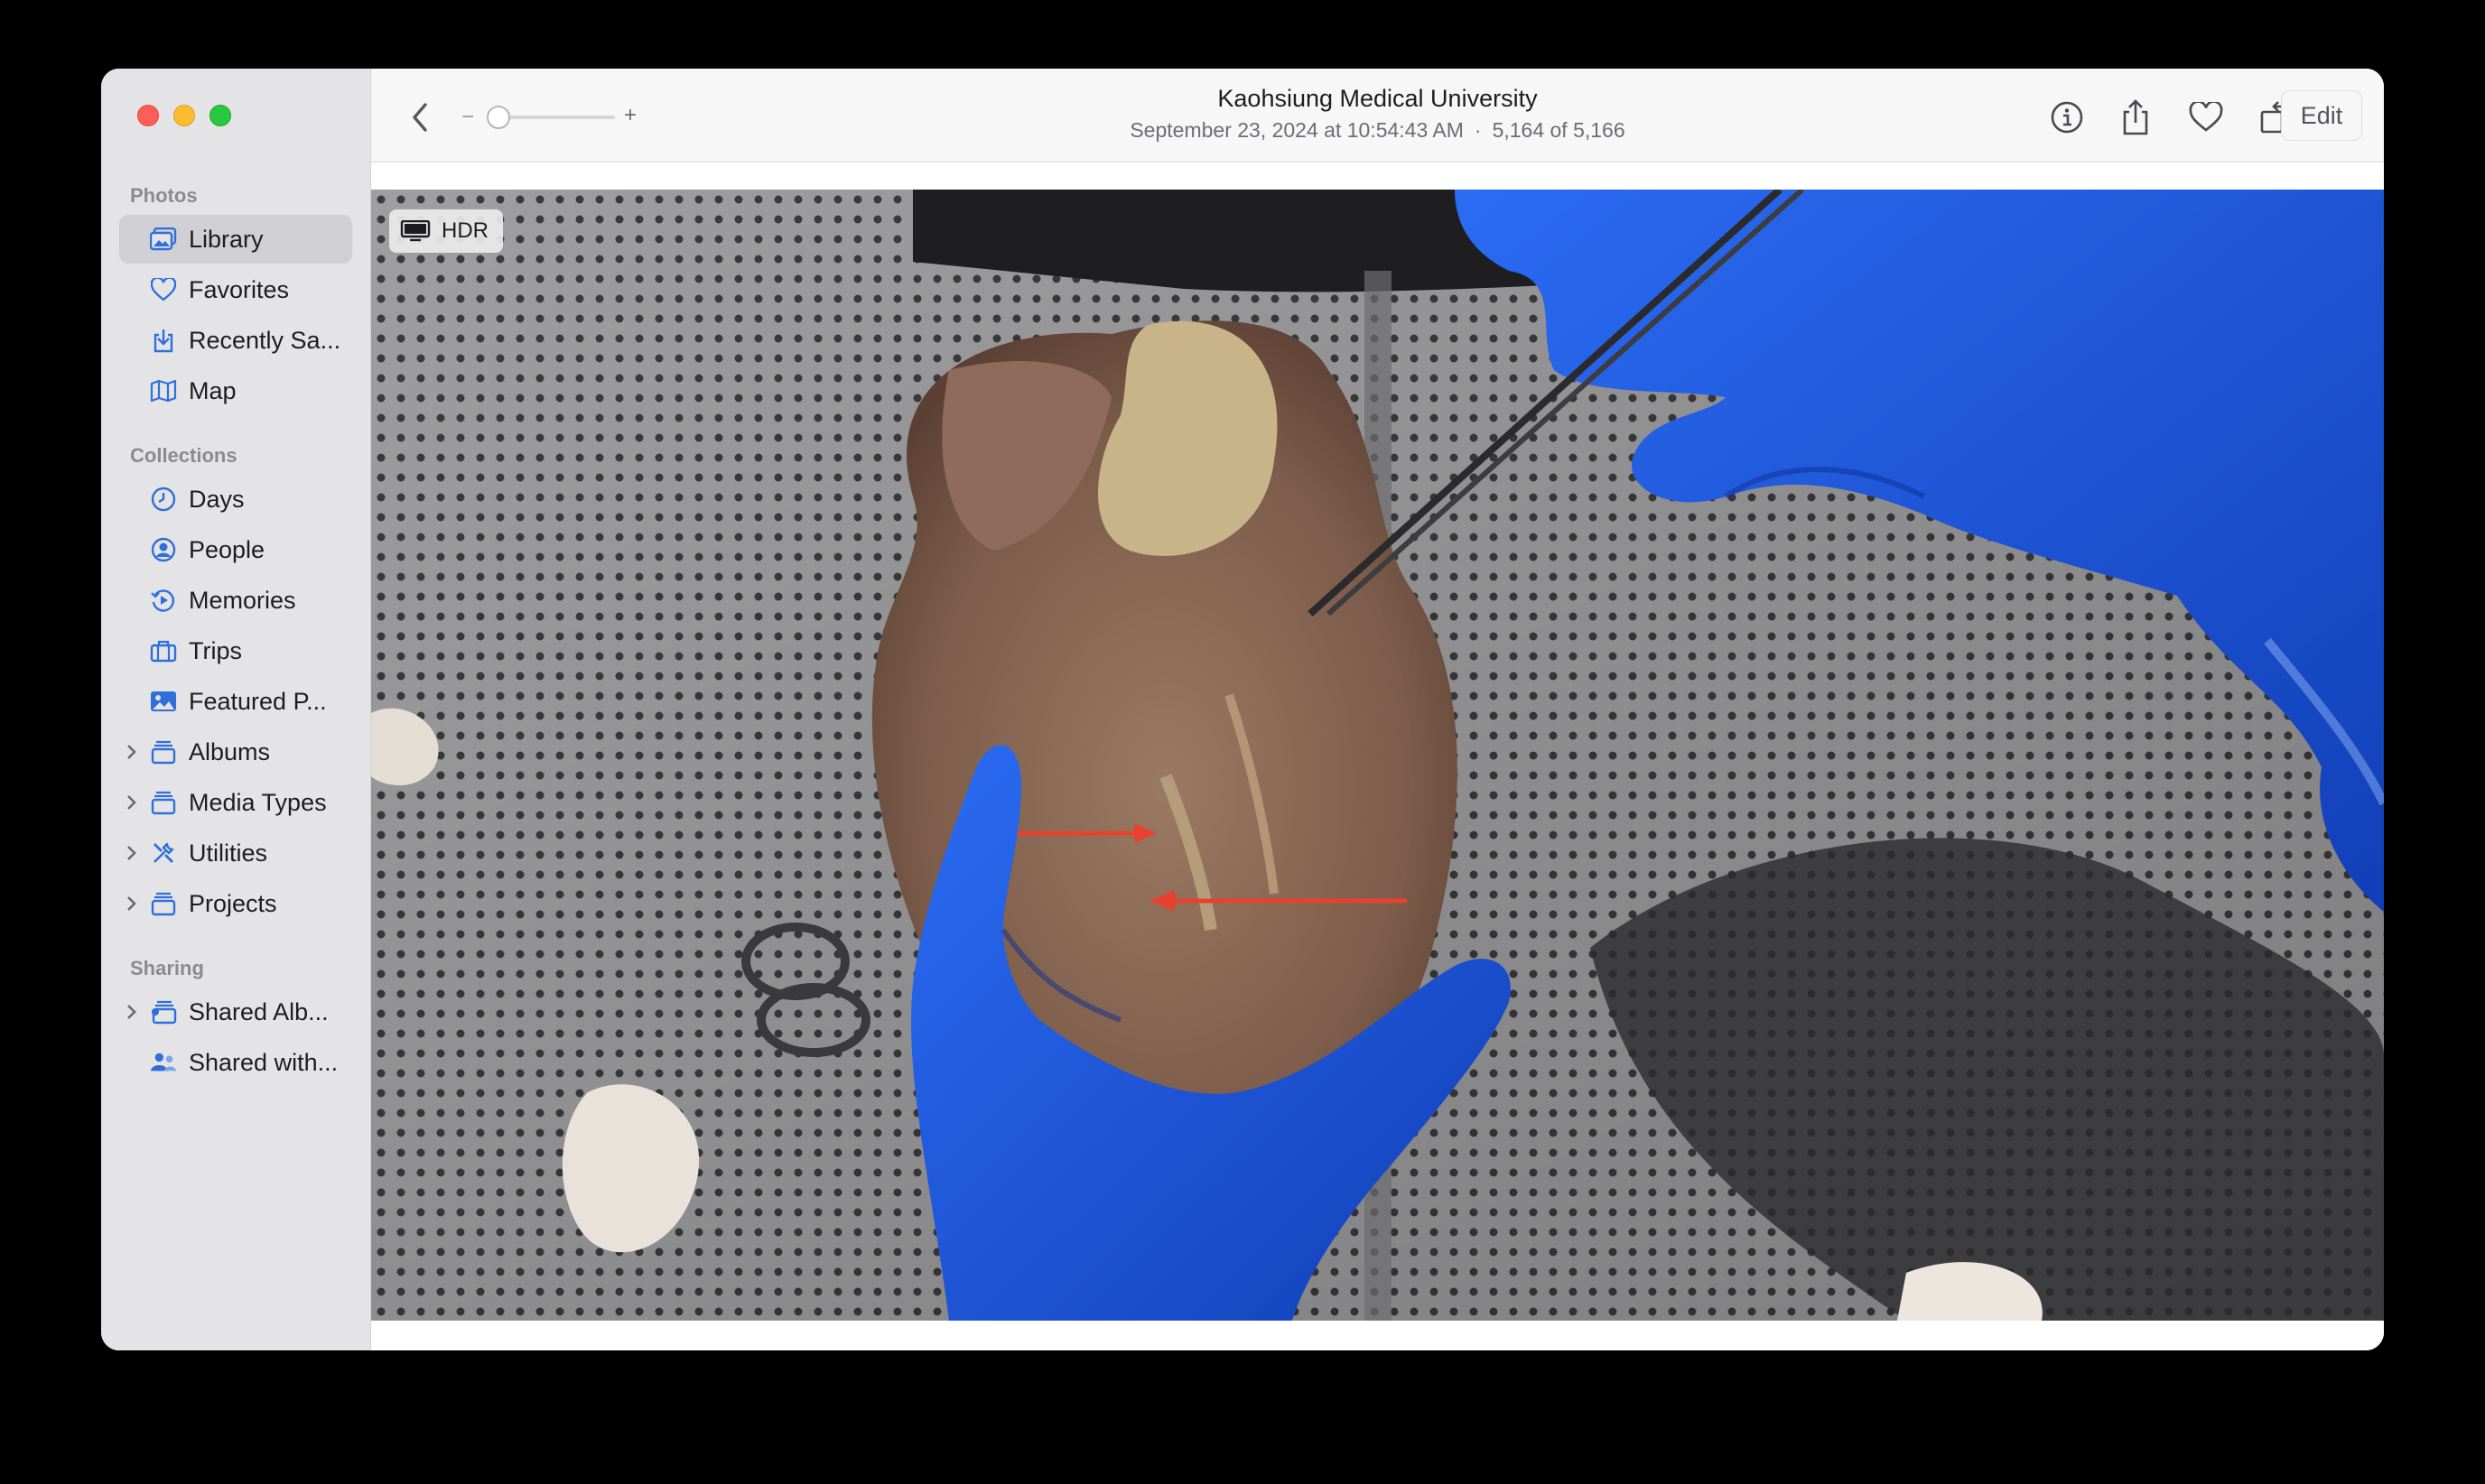 The width and height of the screenshot is (2485, 1484). I want to click on sidebar-item-label: Favorites, so click(239, 289).